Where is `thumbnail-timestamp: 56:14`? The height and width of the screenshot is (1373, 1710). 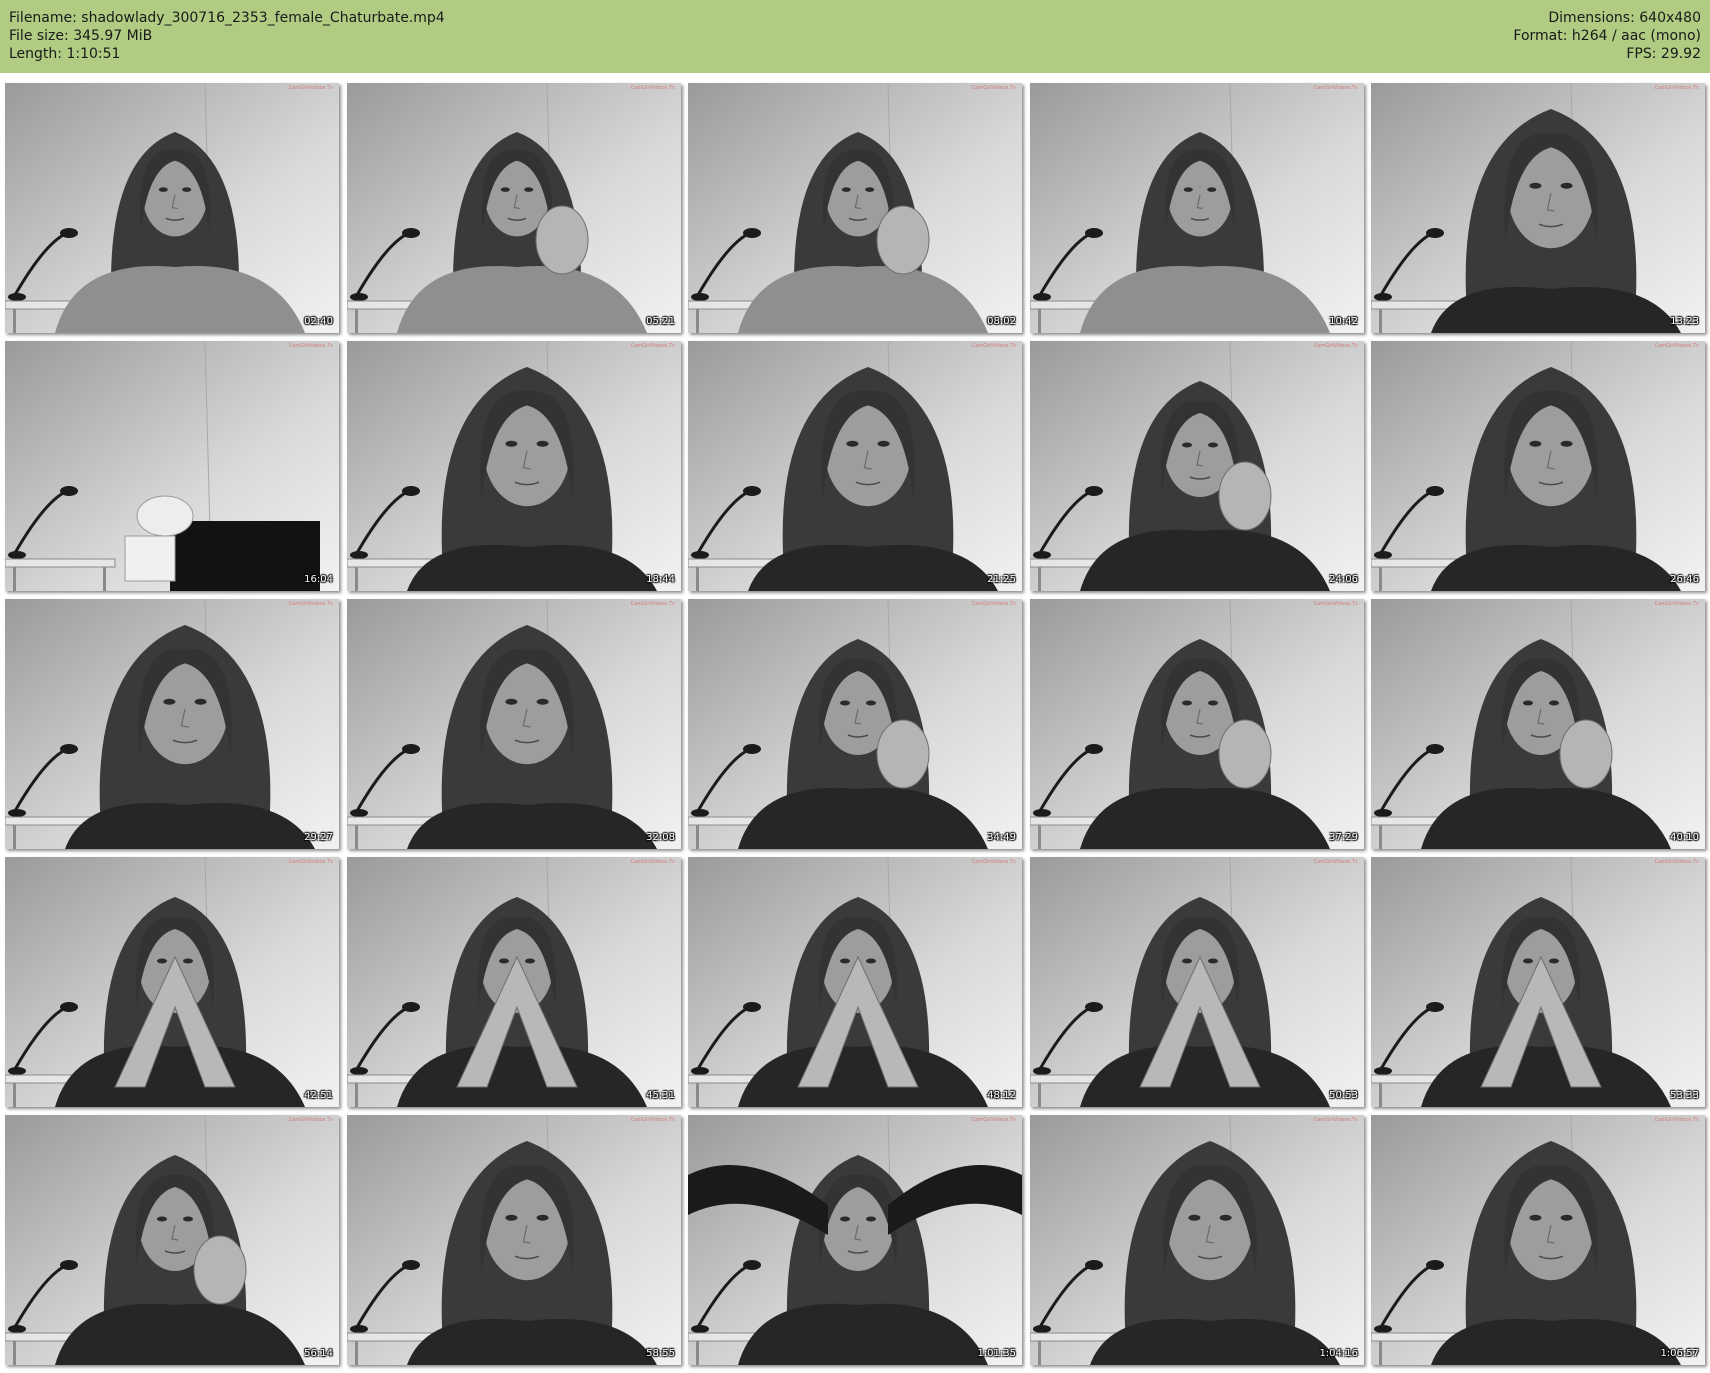
thumbnail-timestamp: 56:14 is located at coordinates (318, 1353).